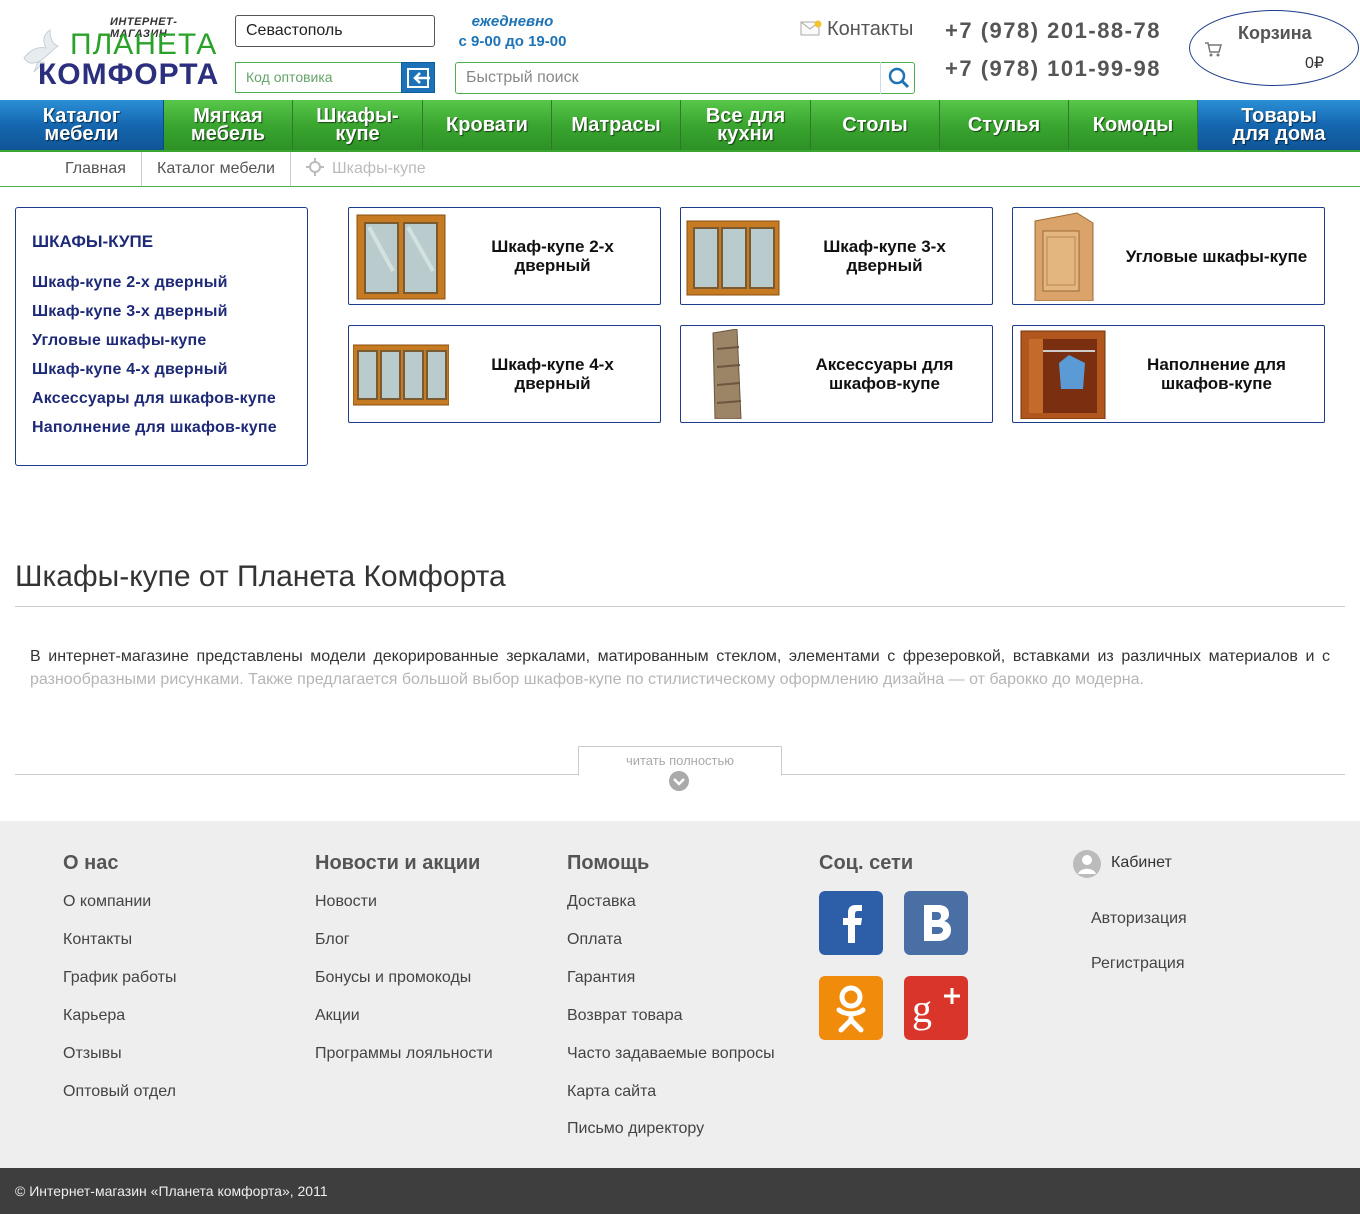  I want to click on cart-button: Корзина 0₽, so click(1274, 48).